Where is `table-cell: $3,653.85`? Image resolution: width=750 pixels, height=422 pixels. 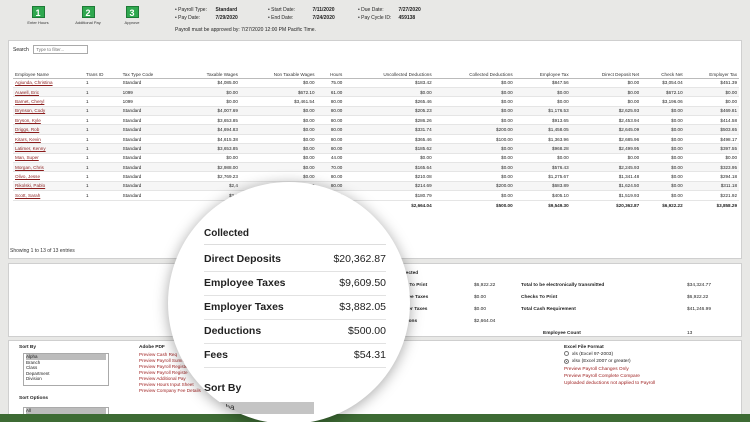
table-cell: $3,653.85 is located at coordinates (209, 120).